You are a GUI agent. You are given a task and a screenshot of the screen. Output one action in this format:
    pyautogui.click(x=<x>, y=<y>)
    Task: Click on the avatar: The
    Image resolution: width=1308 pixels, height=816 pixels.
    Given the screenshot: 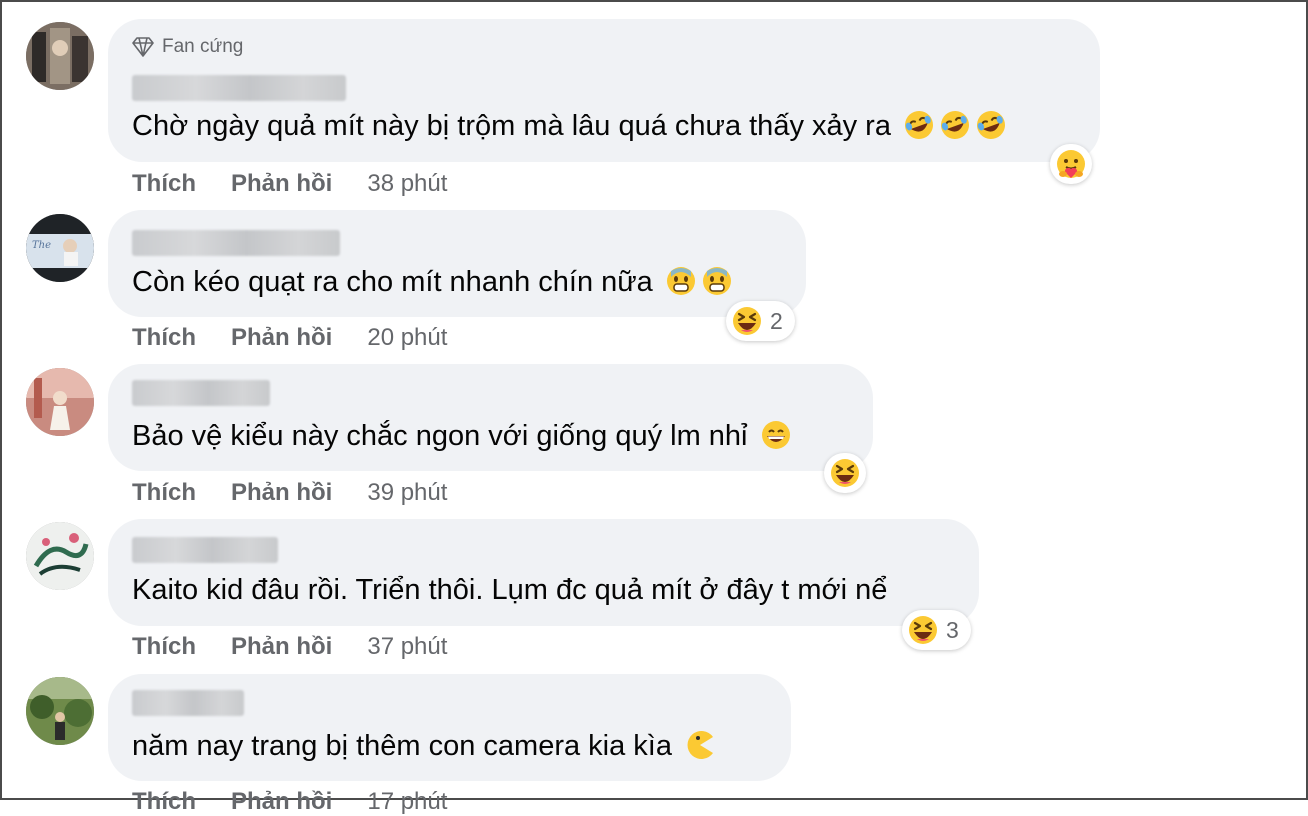 What is the action you would take?
    pyautogui.click(x=60, y=248)
    